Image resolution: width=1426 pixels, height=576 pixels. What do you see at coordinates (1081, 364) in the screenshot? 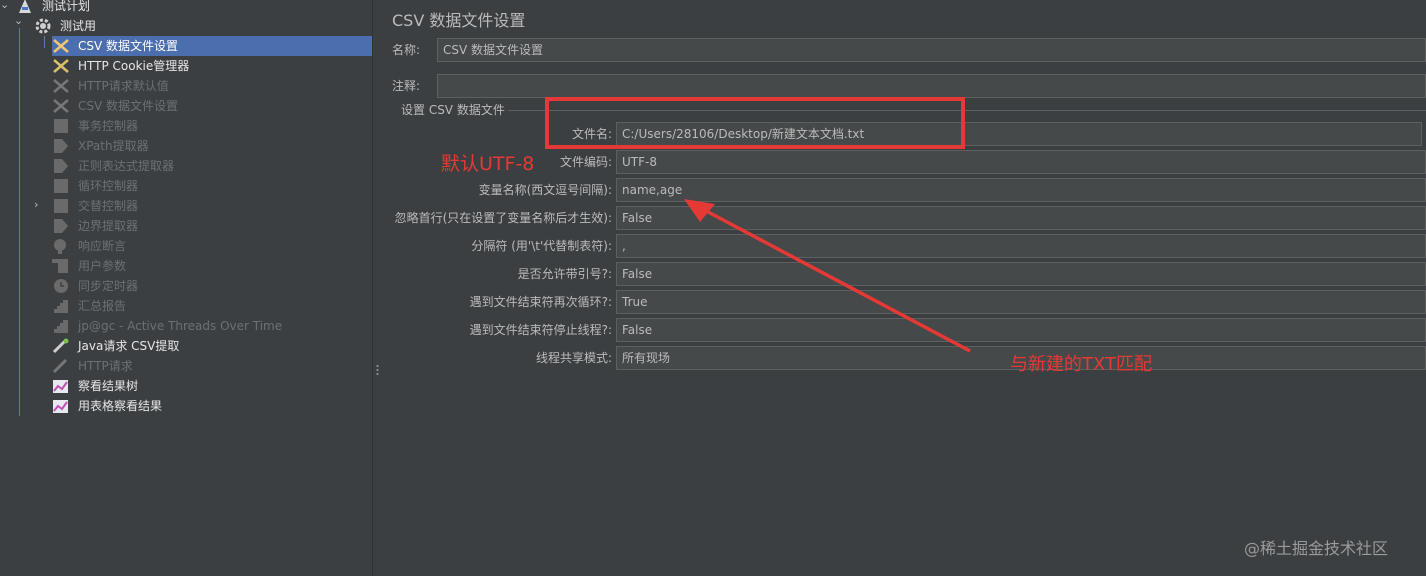
I see `txt-match-note: 与新建的TXT匹配` at bounding box center [1081, 364].